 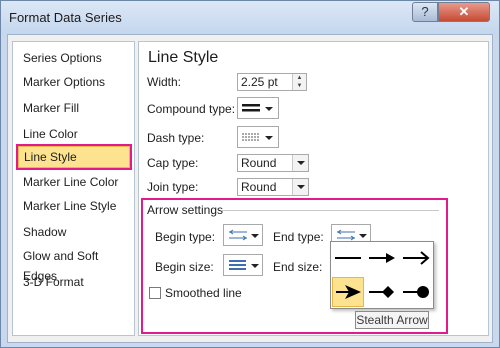 I want to click on end-size-label: End size:, so click(x=298, y=267).